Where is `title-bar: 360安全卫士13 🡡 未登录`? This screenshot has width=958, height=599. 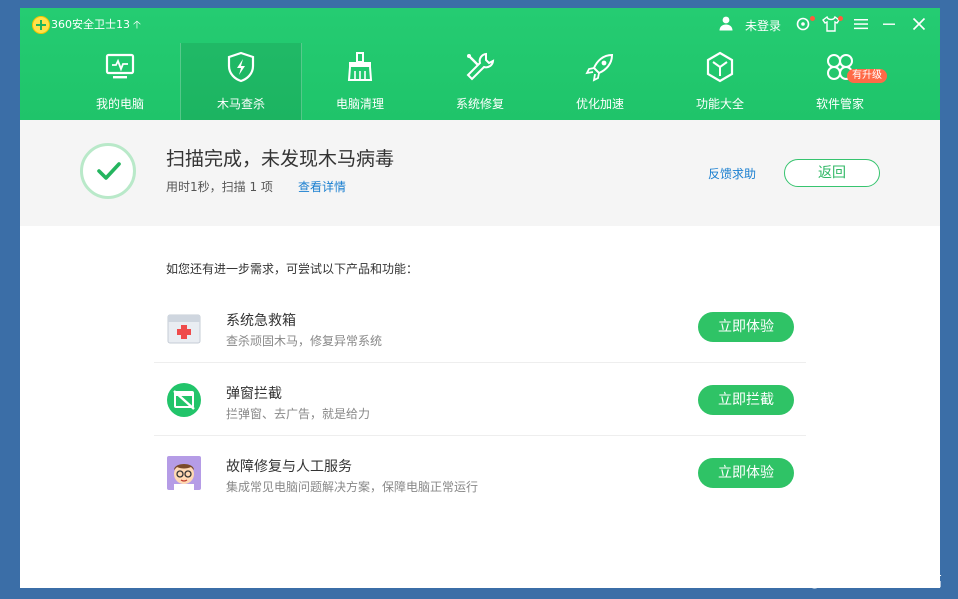 title-bar: 360安全卫士13 🡡 未登录 is located at coordinates (480, 24).